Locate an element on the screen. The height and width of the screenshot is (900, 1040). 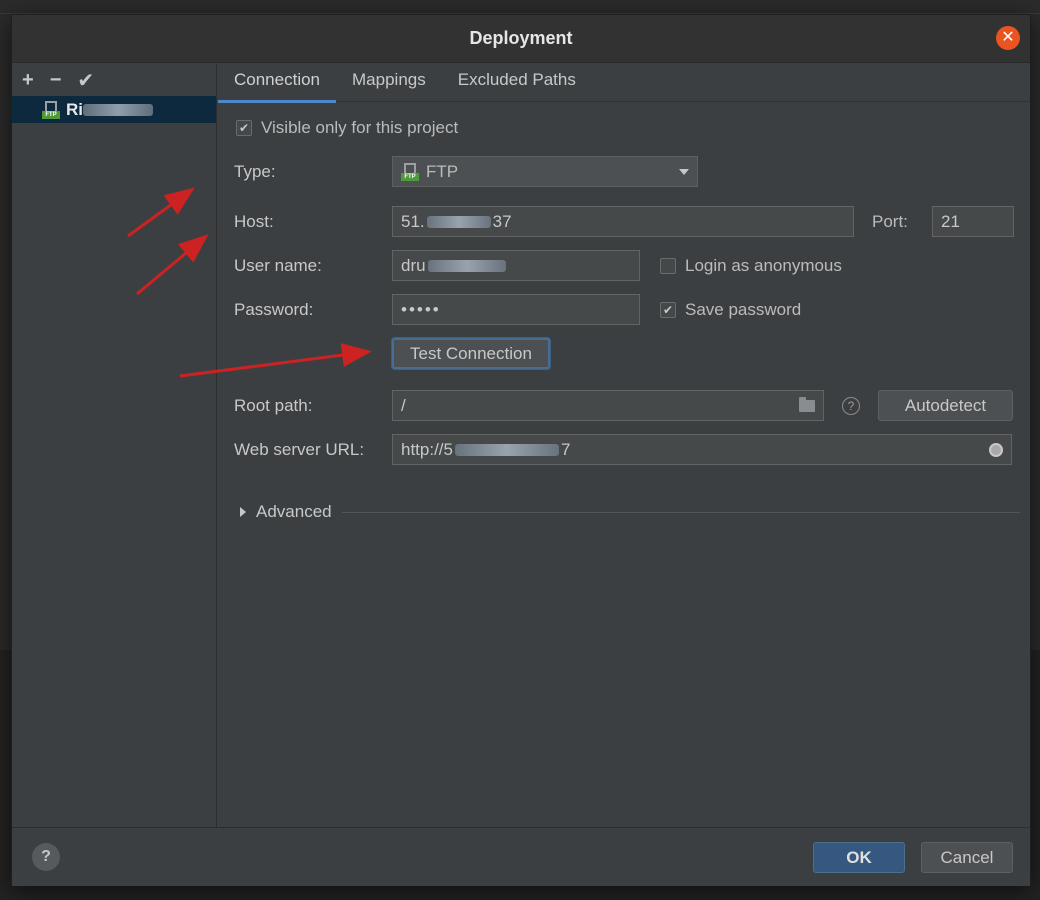
chevron-right-icon is located at coordinates (243, 512).